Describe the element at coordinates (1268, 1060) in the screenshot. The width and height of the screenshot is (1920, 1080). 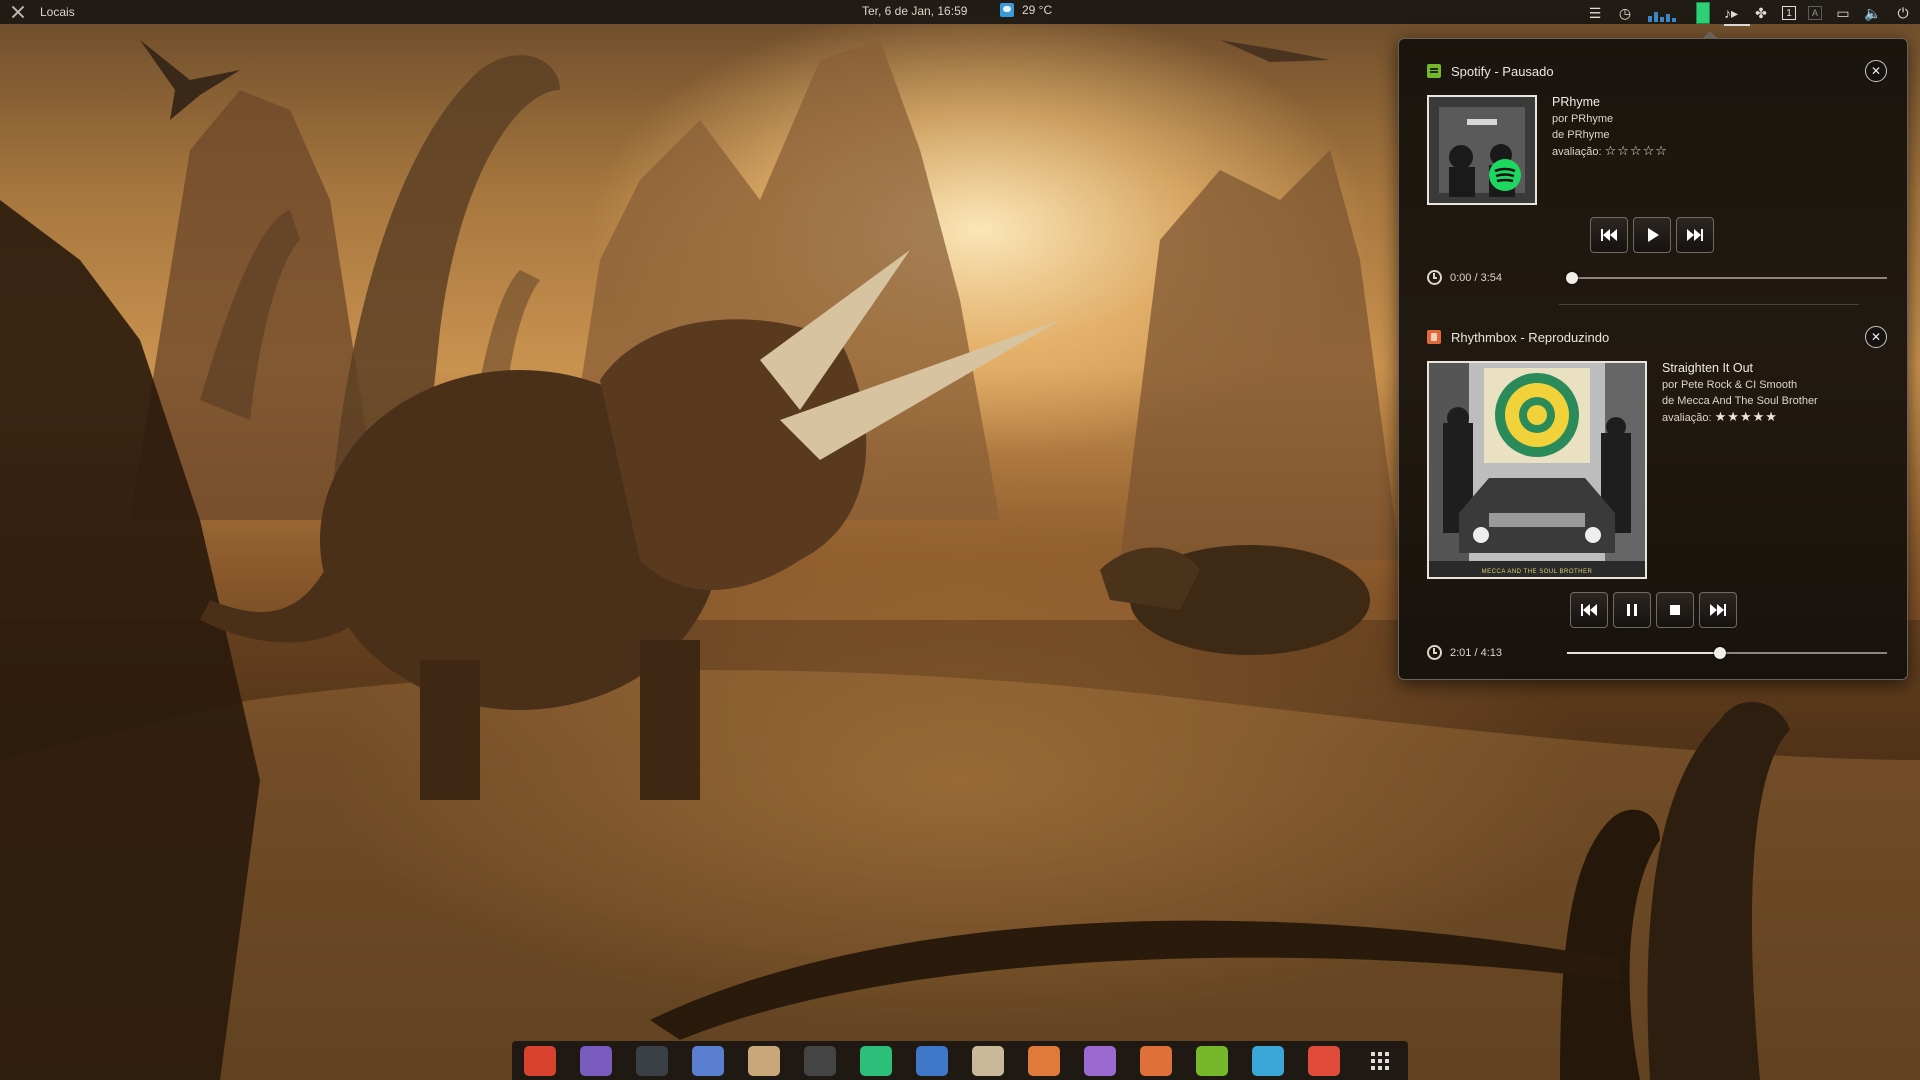
I see `pen-editor-icon` at that location.